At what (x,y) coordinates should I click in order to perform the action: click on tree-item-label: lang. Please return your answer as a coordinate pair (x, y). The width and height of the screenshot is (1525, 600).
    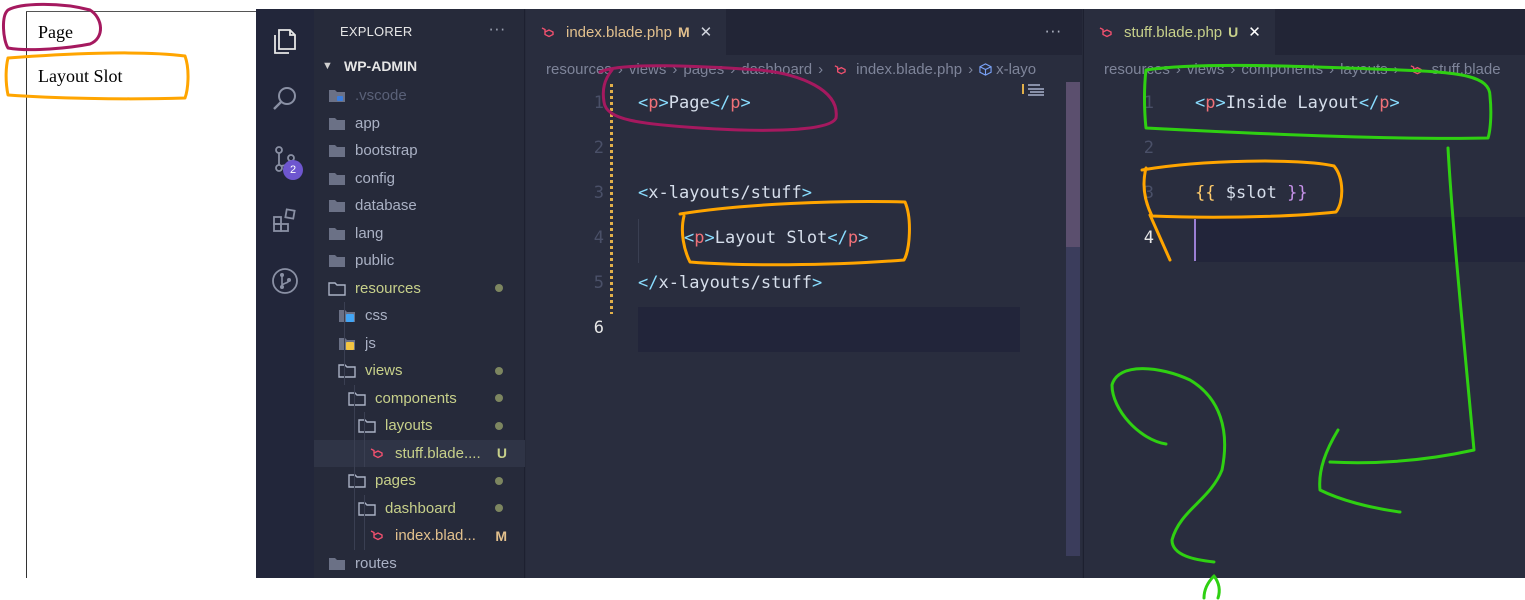
    Looking at the image, I should click on (369, 233).